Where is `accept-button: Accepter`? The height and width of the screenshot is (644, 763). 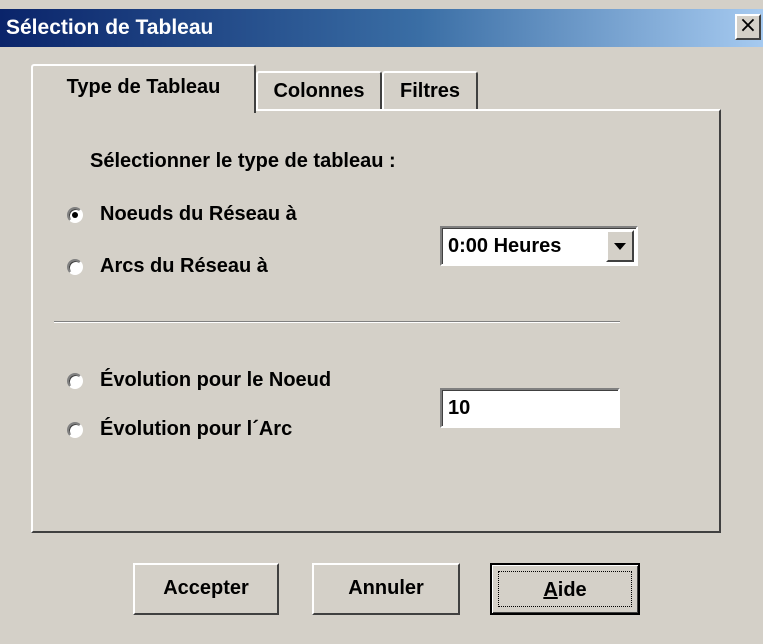 accept-button: Accepter is located at coordinates (206, 589).